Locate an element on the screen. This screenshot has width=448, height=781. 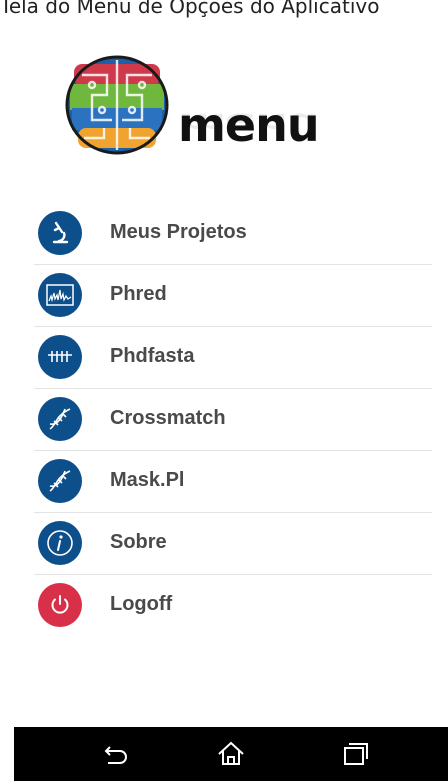
info-icon is located at coordinates (60, 543).